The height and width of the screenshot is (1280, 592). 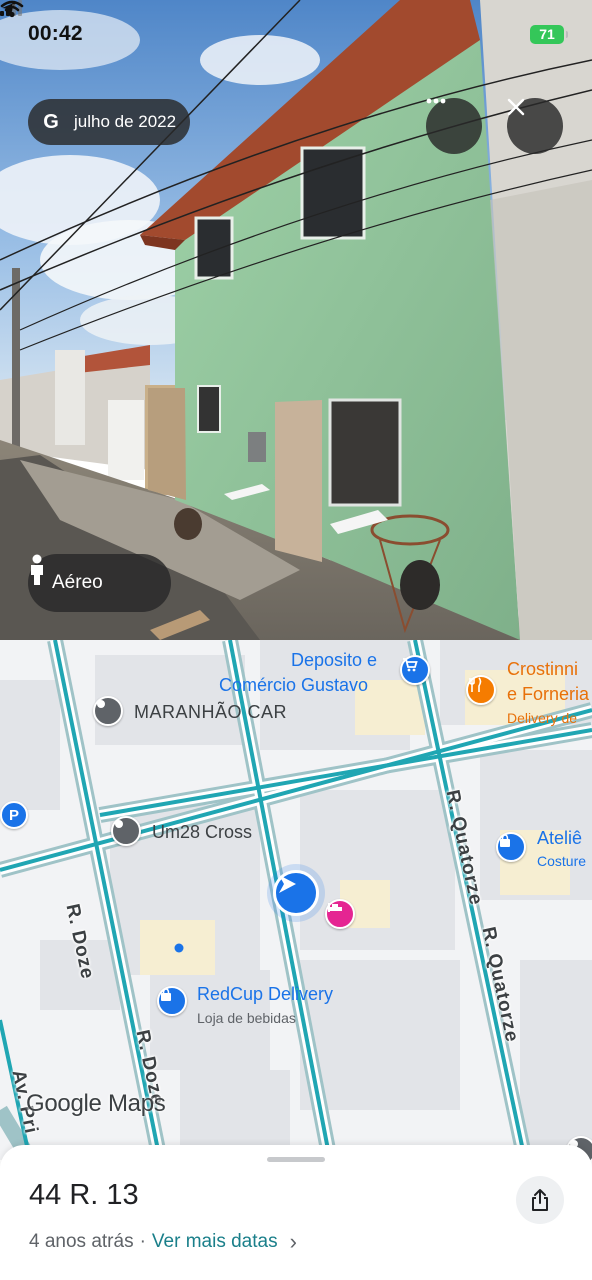 I want to click on address-title: 44 R. 13, so click(x=84, y=1195).